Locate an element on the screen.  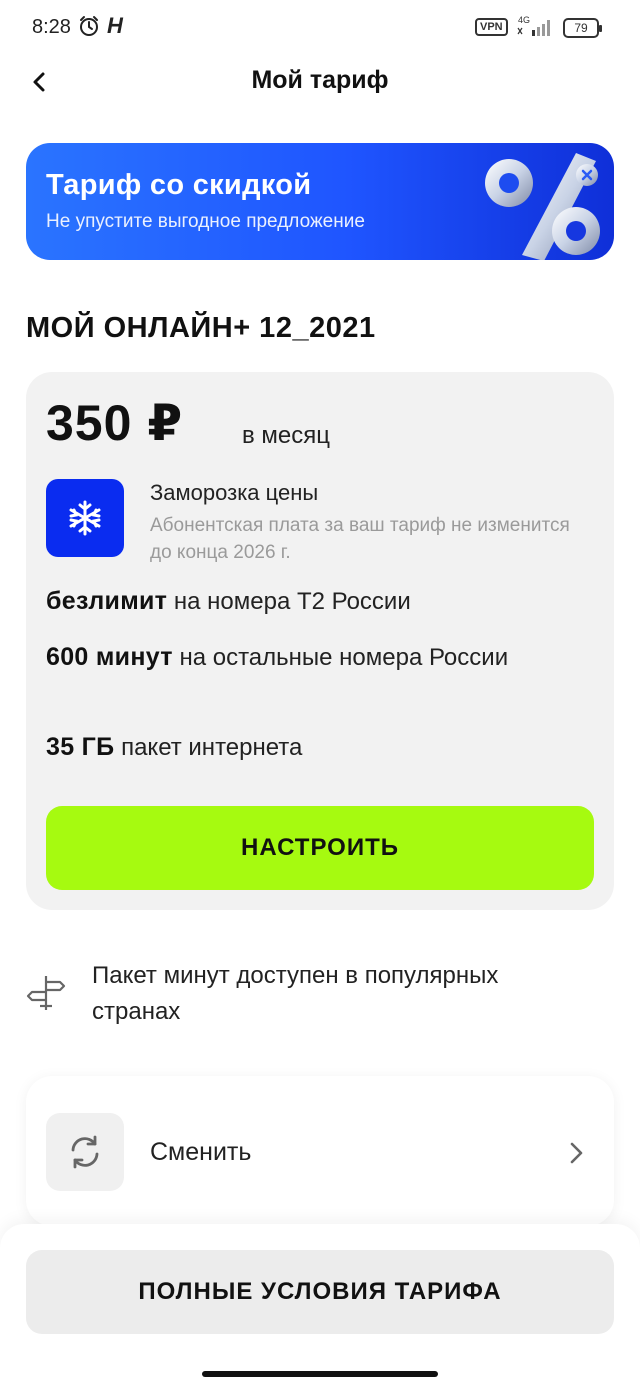
feature-value: 35 ГБ is located at coordinates (80, 747).